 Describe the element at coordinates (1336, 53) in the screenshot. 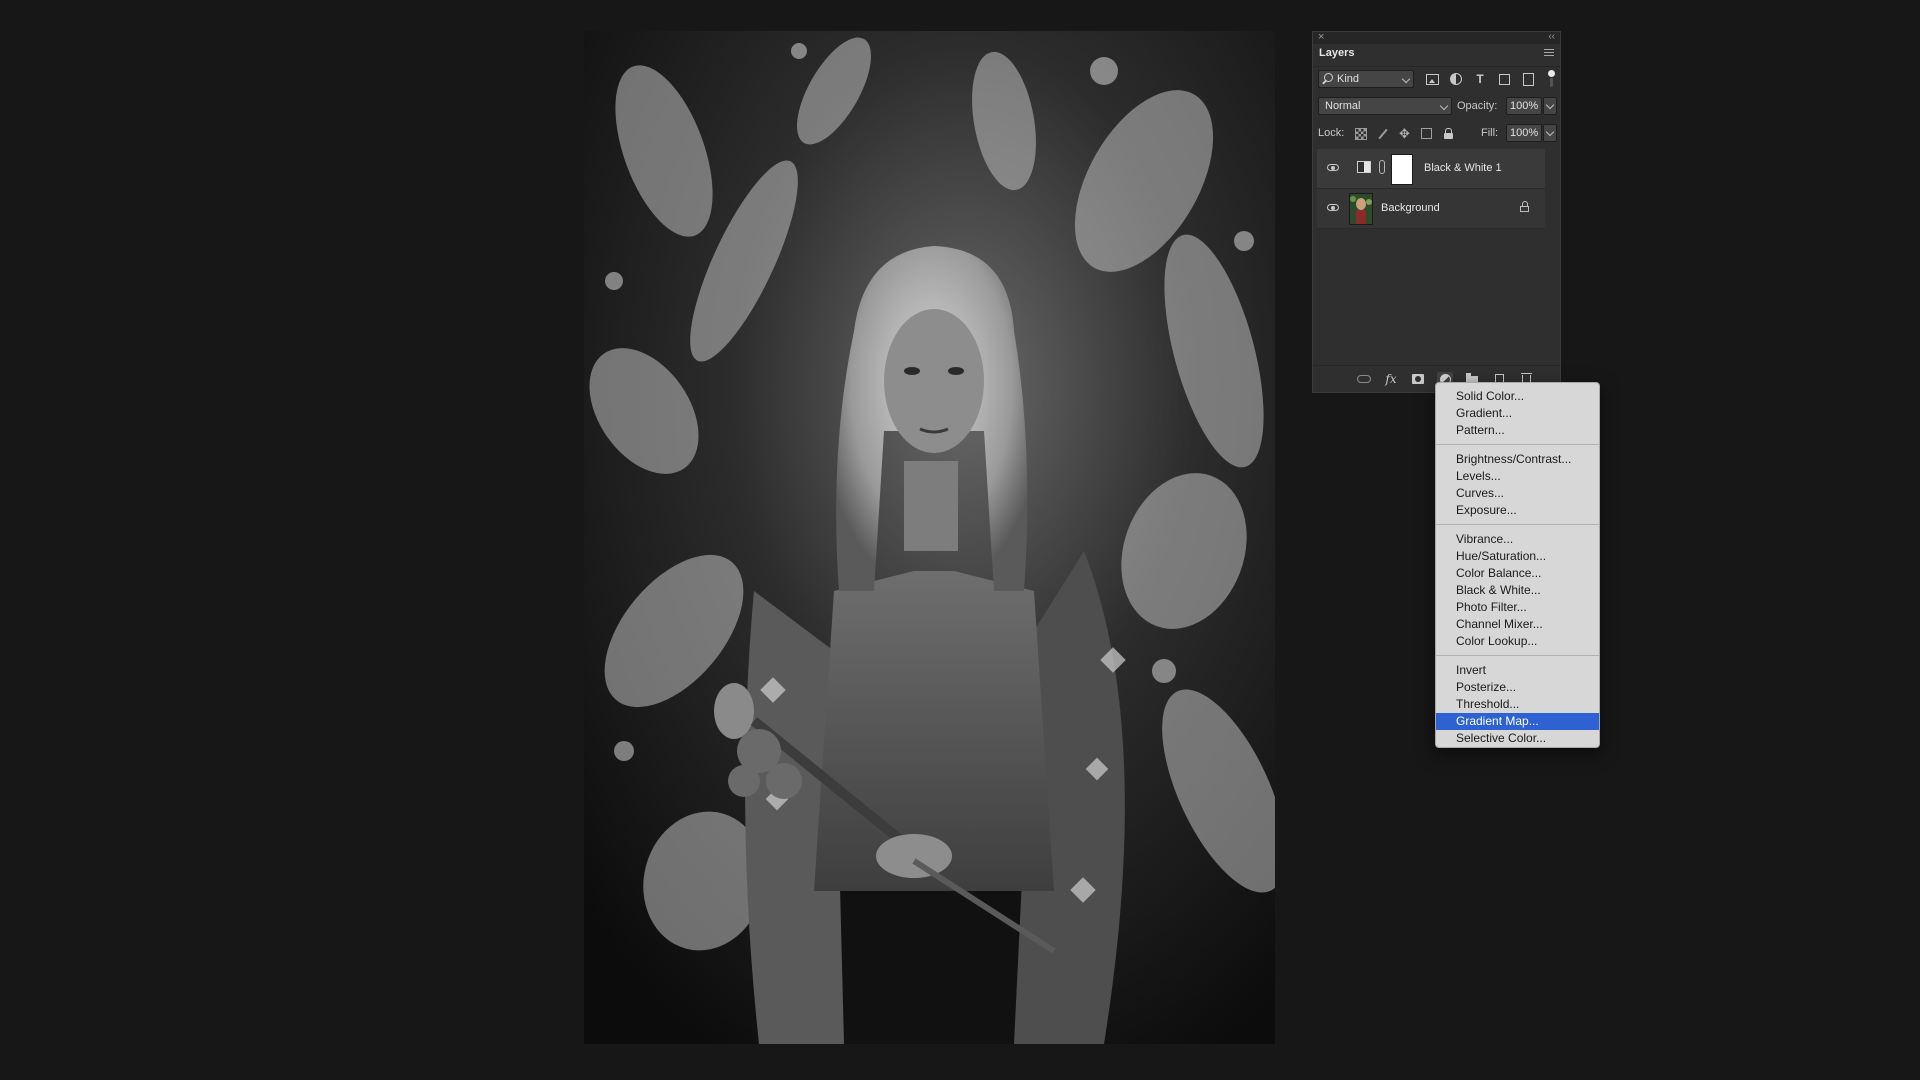

I see `tab-layers: Layers` at that location.